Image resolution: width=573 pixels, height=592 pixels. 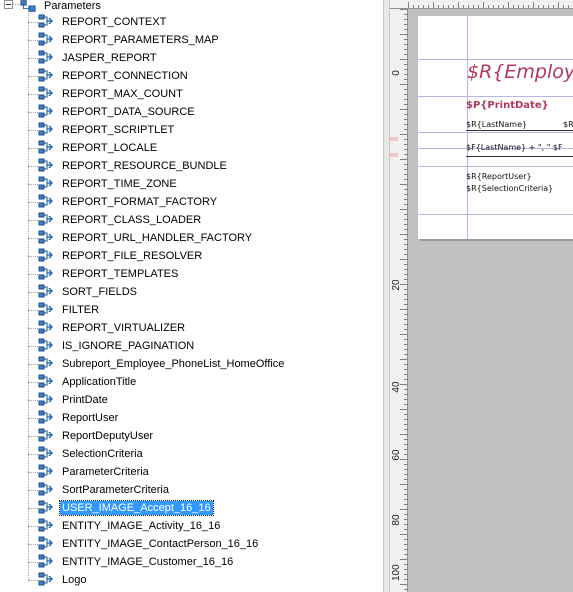 I want to click on tree-item-parameter: REPORT_CLASS_LOADER, so click(x=120, y=220).